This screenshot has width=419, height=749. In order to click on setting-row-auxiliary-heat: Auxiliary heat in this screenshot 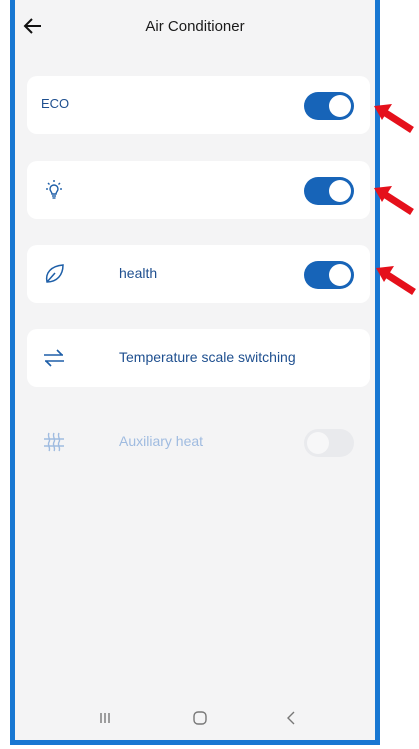, I will do `click(198, 442)`.